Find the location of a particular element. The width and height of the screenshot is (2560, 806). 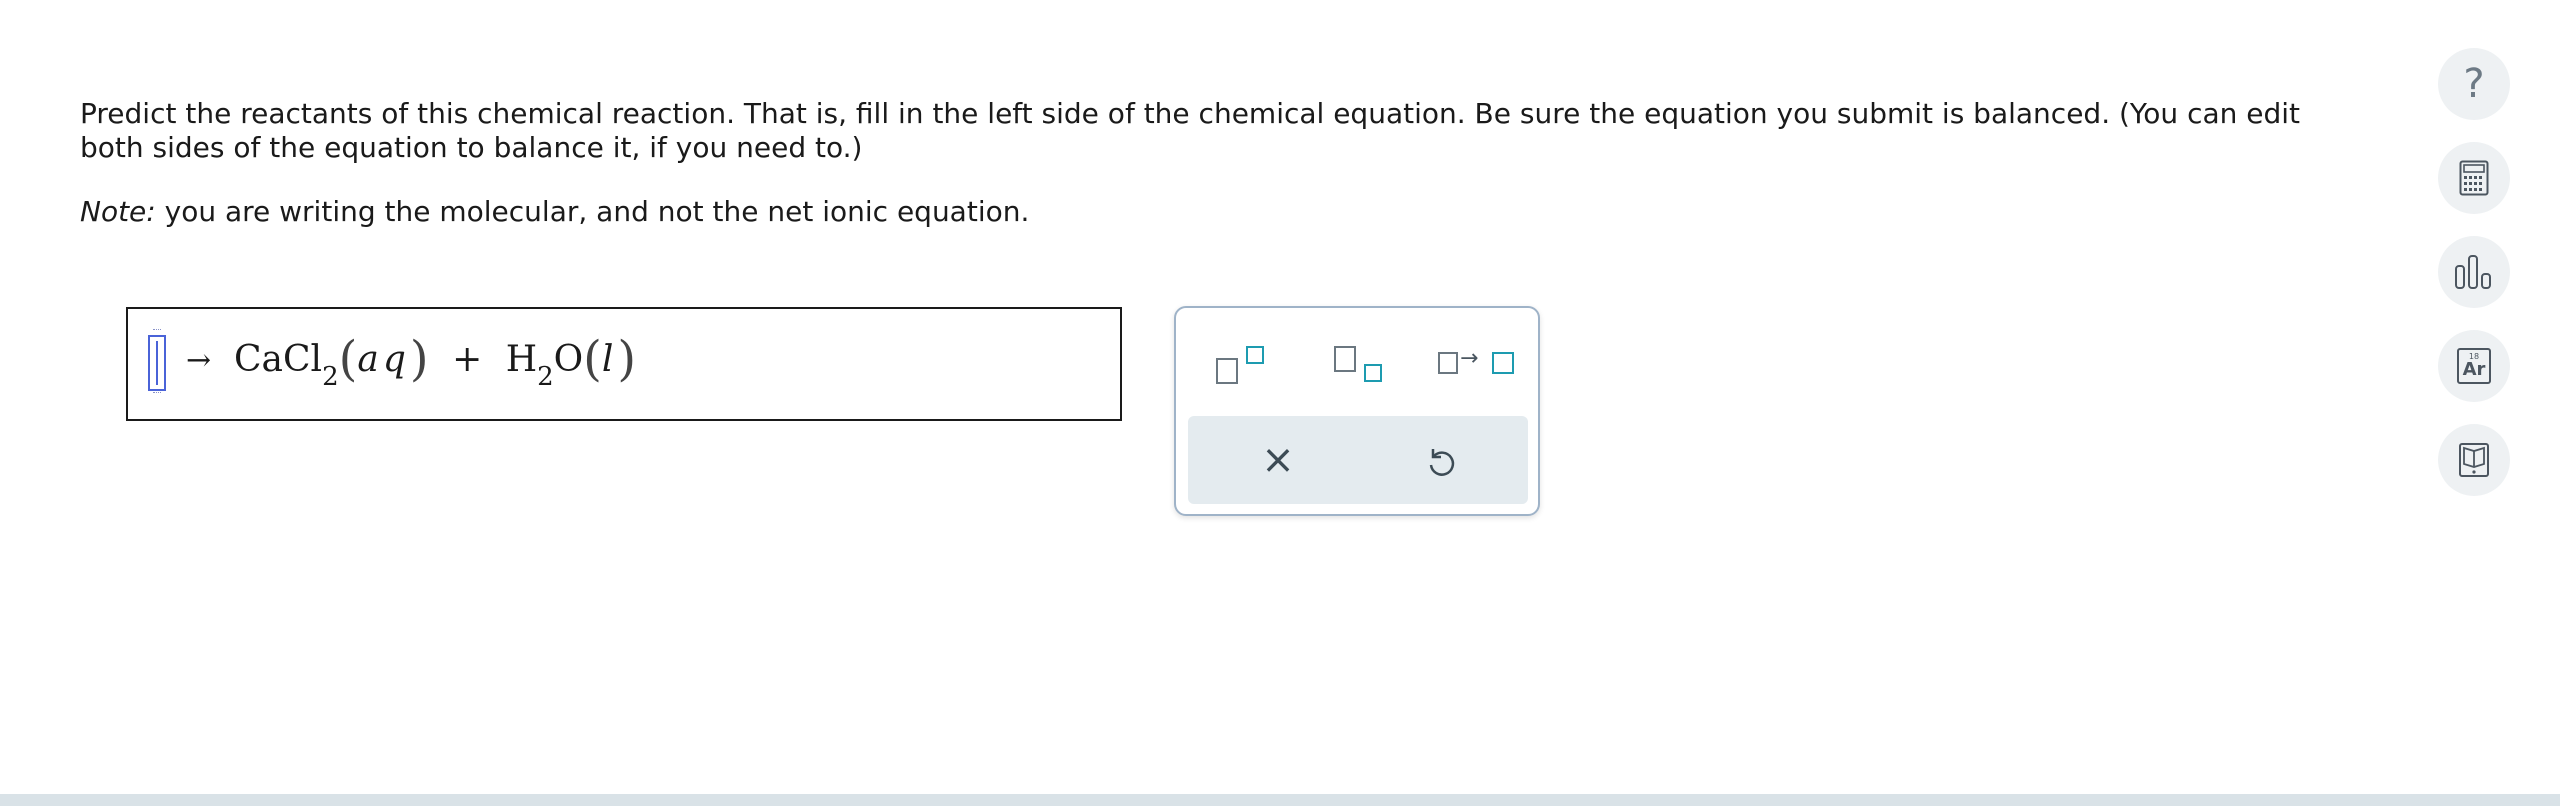

calculator-icon is located at coordinates (2474, 178).